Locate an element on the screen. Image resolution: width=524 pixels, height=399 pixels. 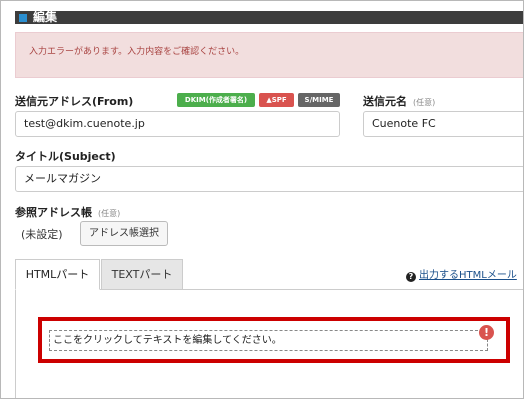
address-book-status: (未設定) is located at coordinates (42, 234).